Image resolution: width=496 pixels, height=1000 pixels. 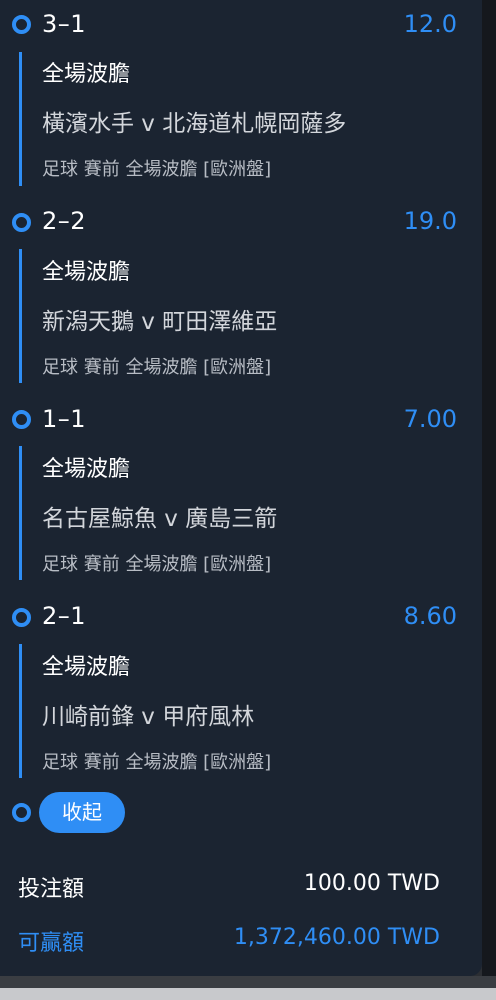 What do you see at coordinates (64, 24) in the screenshot?
I see `bet-selection: 3–1` at bounding box center [64, 24].